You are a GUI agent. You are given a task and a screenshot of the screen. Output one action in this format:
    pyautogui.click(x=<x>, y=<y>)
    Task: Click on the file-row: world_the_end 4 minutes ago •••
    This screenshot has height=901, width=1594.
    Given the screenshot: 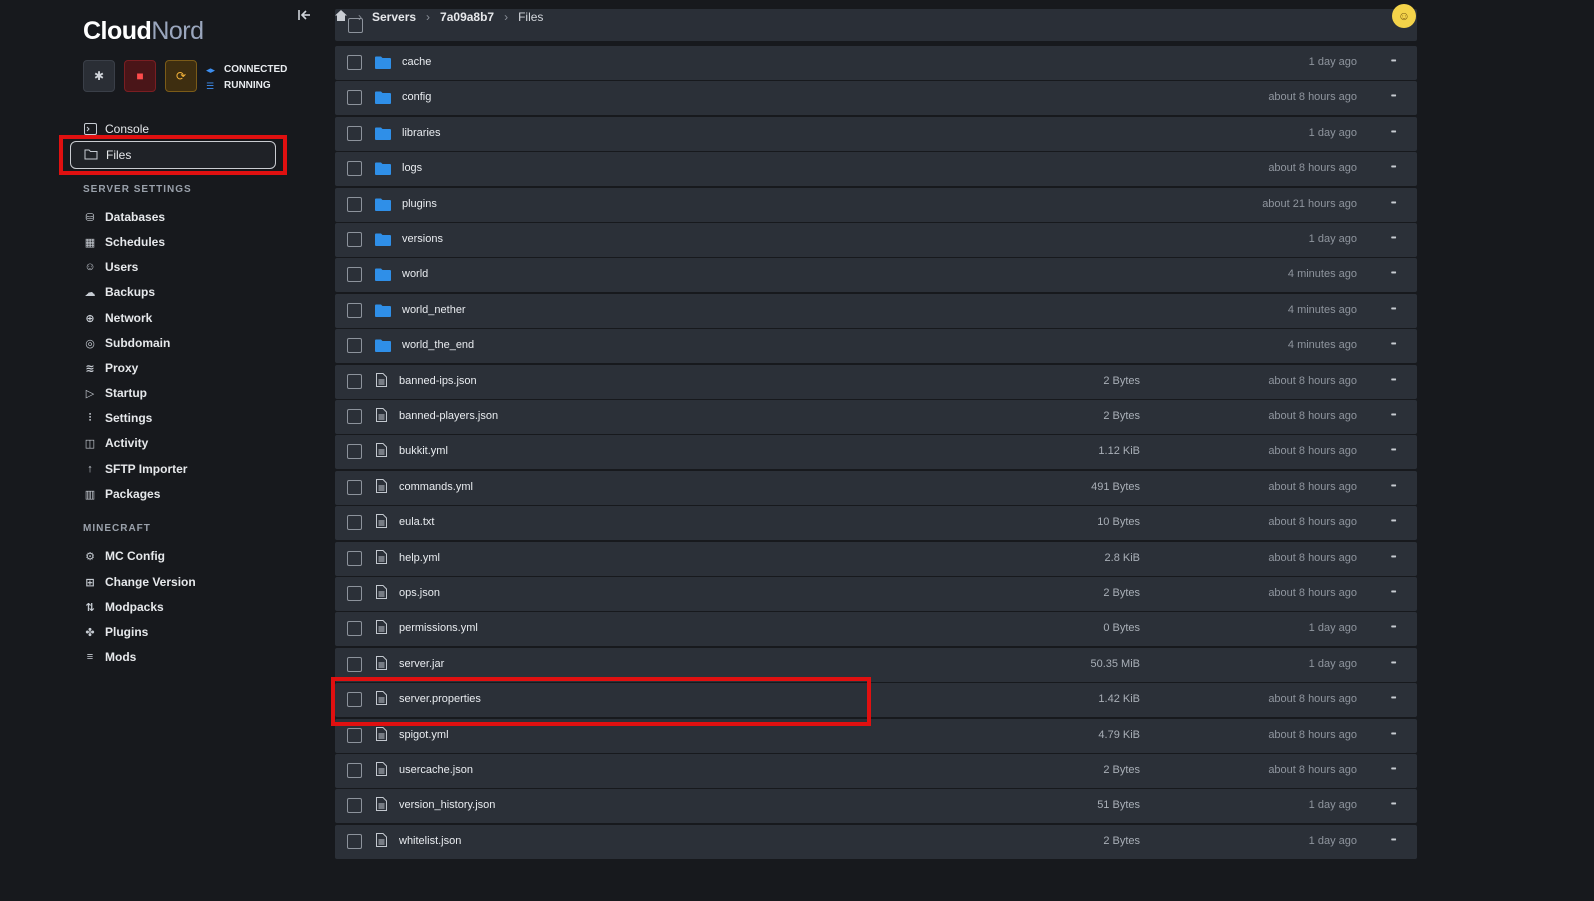 What is the action you would take?
    pyautogui.click(x=876, y=346)
    